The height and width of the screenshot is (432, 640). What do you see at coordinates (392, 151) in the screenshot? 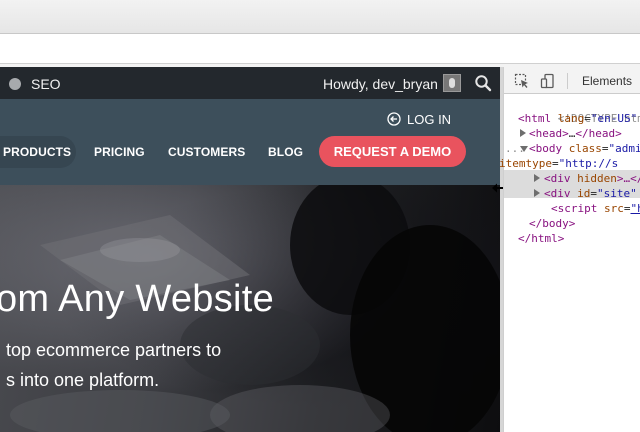
I see `request-demo-button: REQUEST A DEMO` at bounding box center [392, 151].